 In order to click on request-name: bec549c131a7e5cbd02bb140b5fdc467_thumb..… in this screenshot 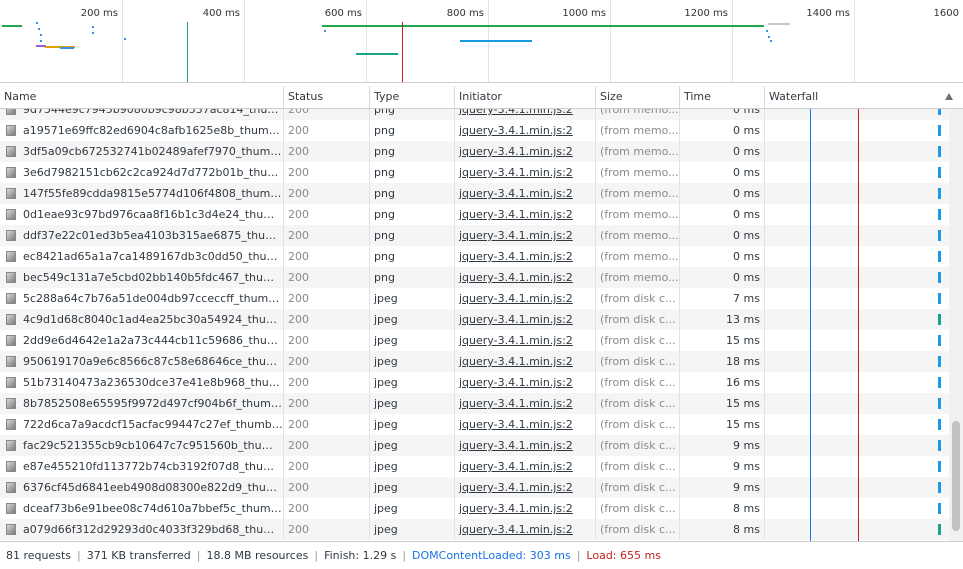, I will do `click(153, 277)`.